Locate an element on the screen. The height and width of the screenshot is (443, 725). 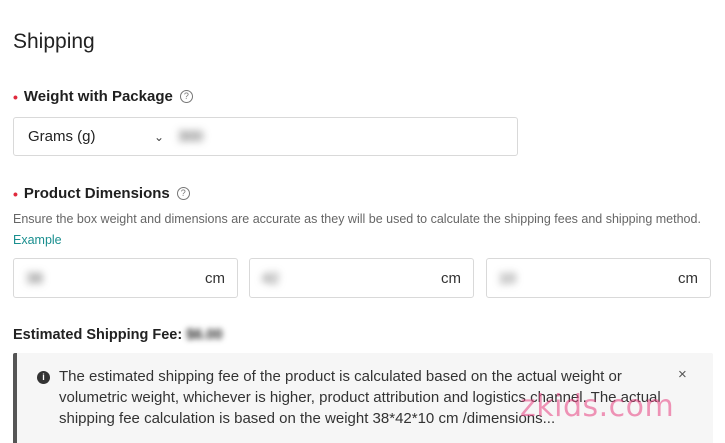
dimensions-label: Product Dimensions is located at coordinates (96, 193).